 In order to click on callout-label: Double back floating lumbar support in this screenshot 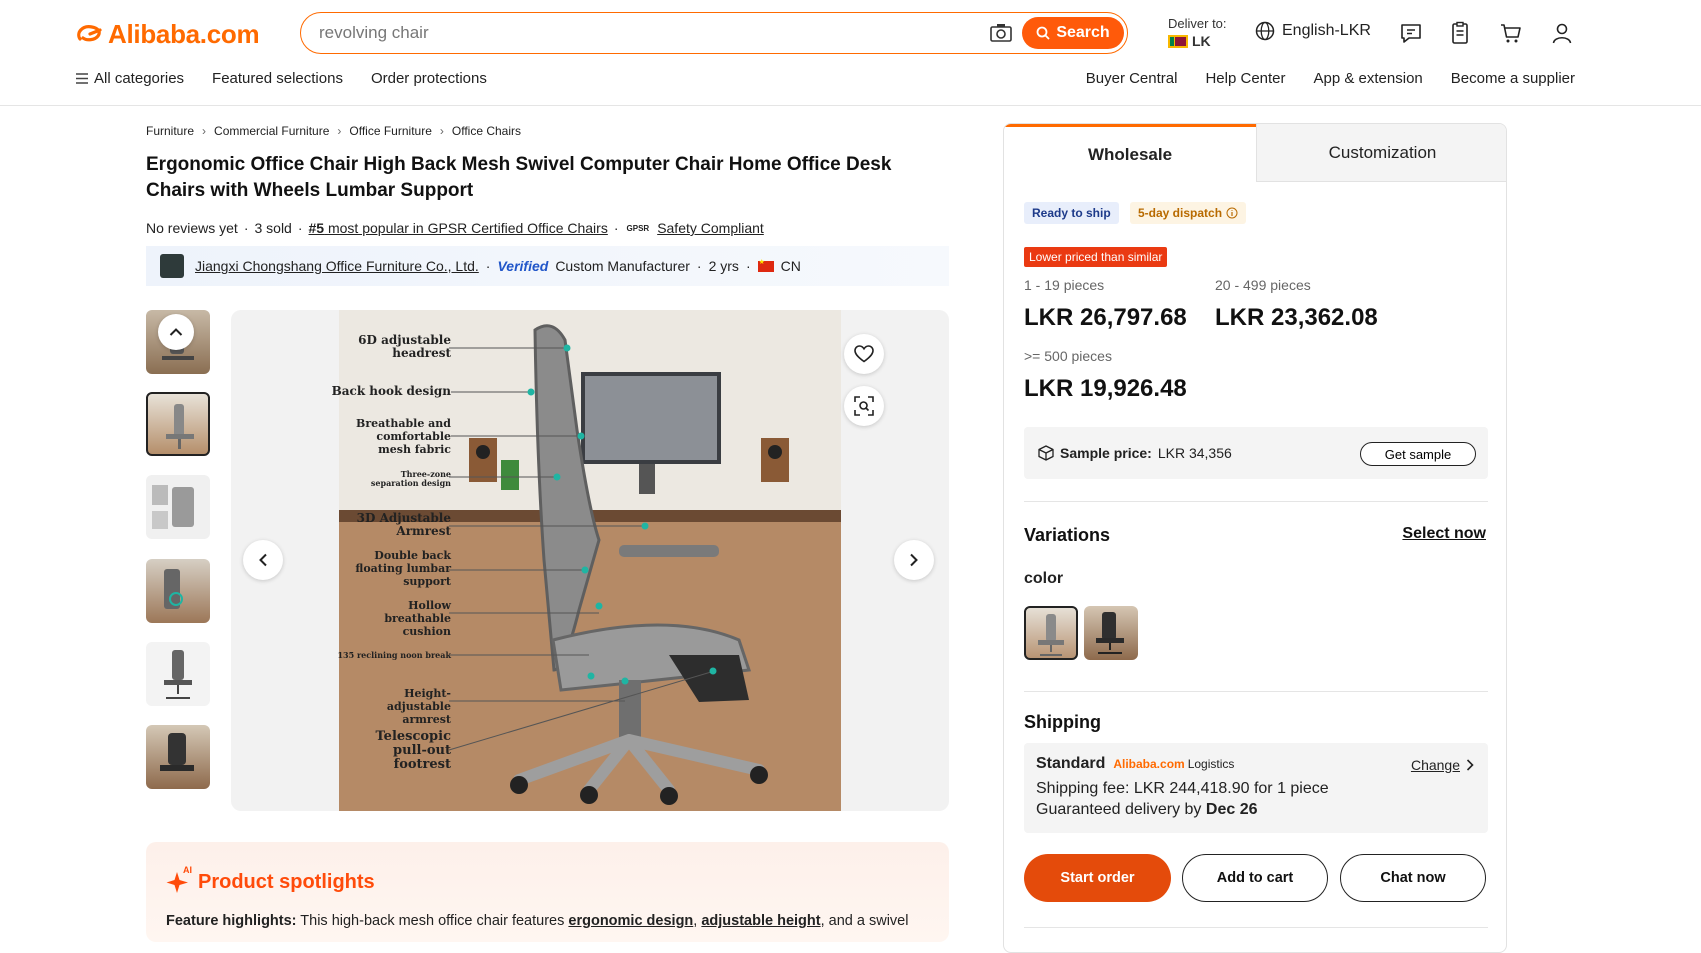, I will do `click(403, 568)`.